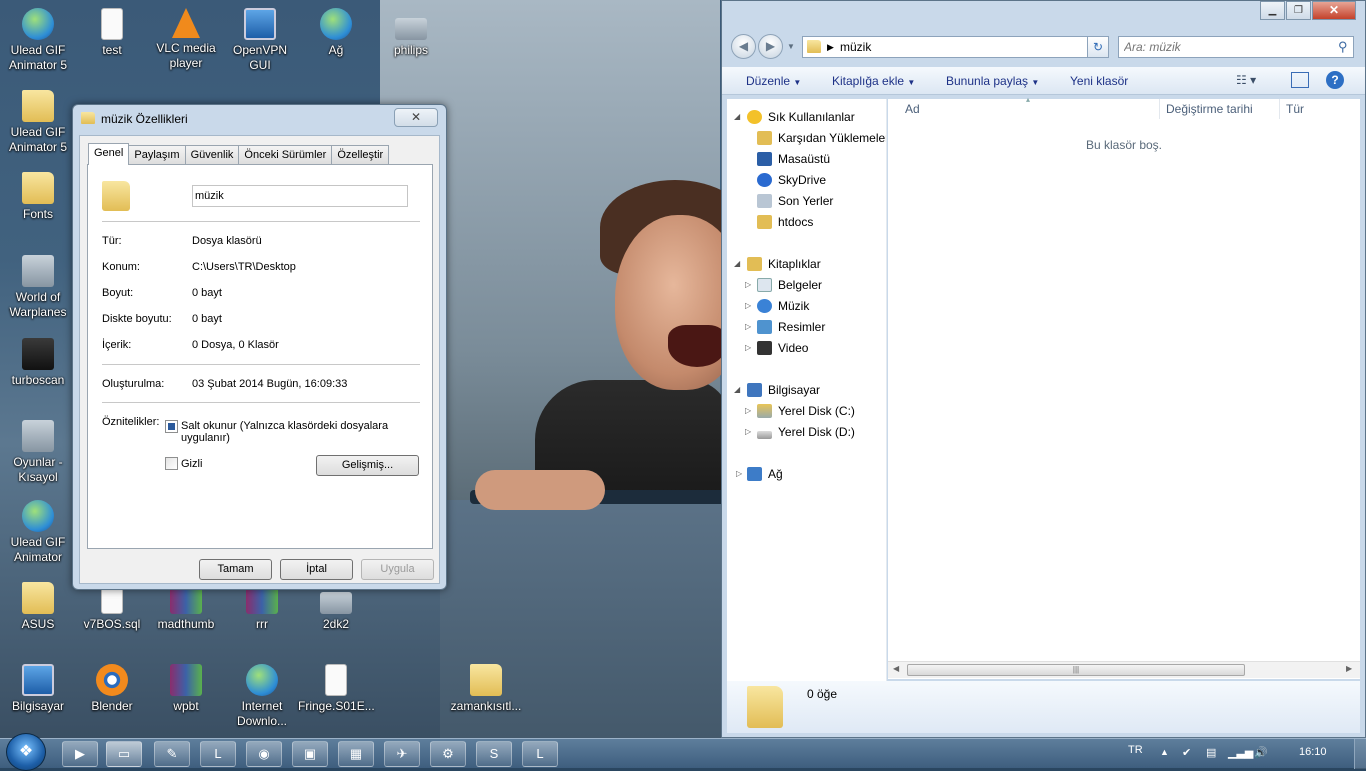  Describe the element at coordinates (1098, 47) in the screenshot. I see `refresh-button: ↻` at that location.